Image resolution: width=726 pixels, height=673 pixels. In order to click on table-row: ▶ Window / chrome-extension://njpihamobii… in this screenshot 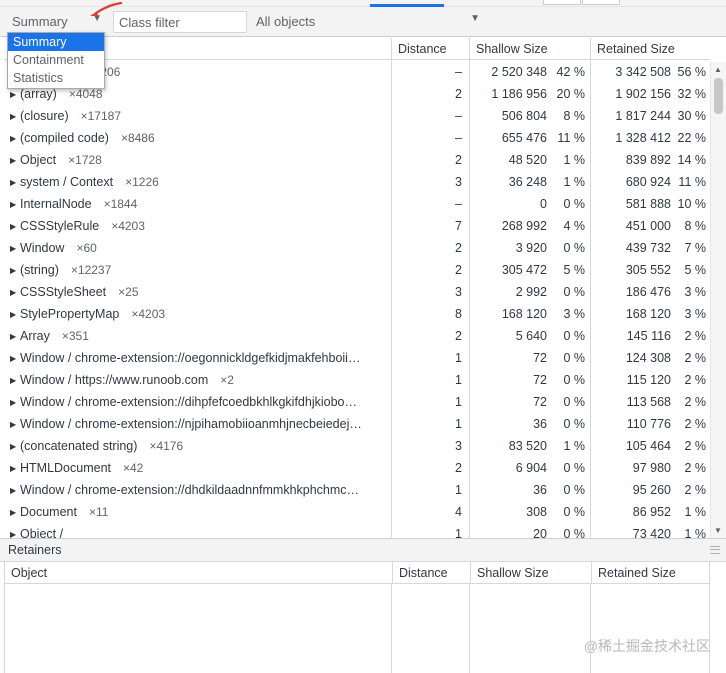, I will do `click(357, 424)`.